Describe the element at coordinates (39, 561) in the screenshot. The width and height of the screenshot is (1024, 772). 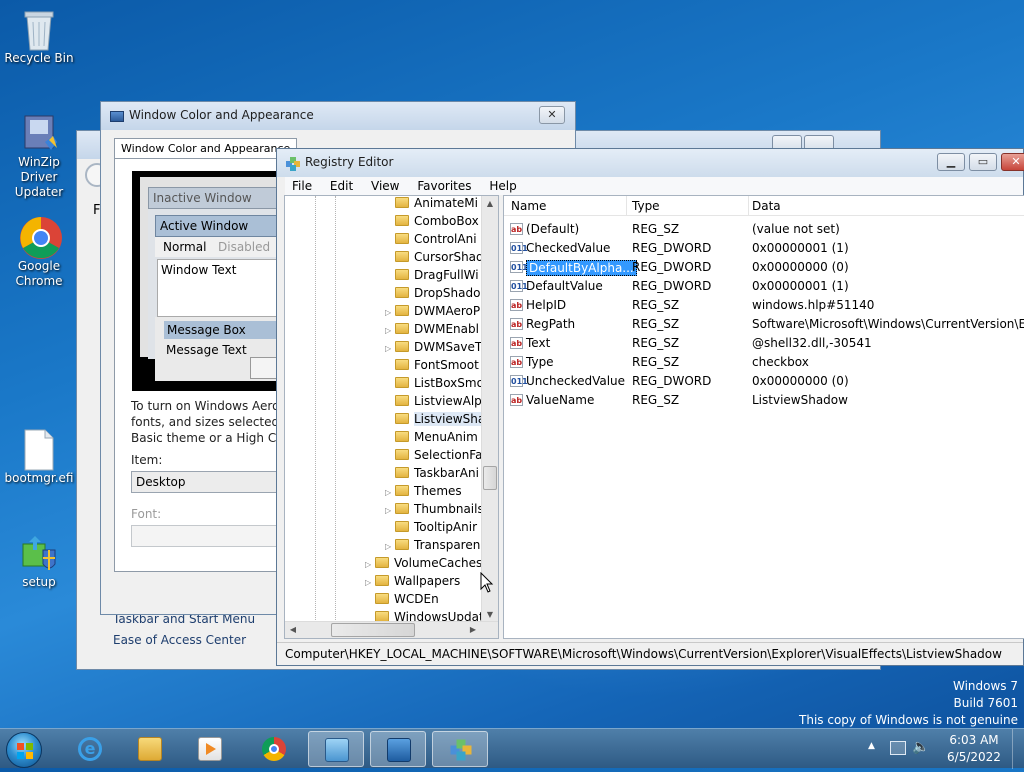
I see `desktop-icon-setup: setup` at that location.